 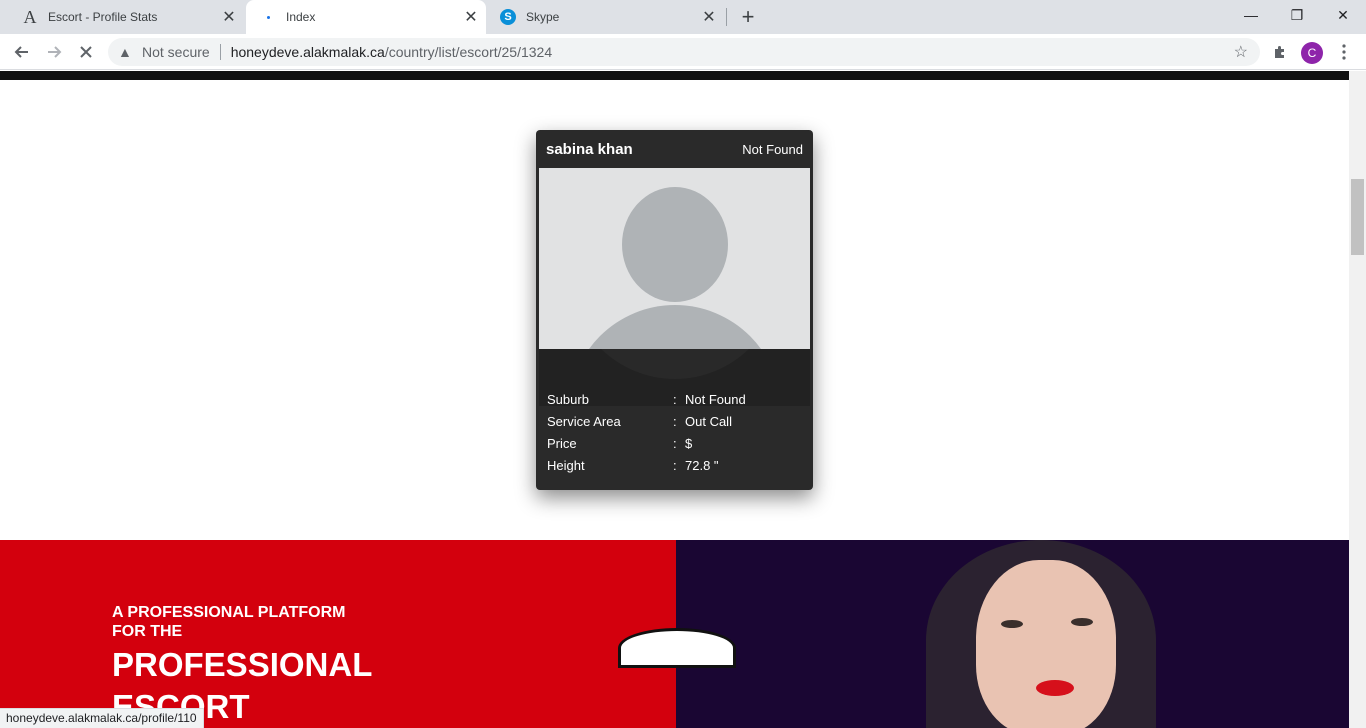 I want to click on detail-value: Out Call, so click(x=708, y=421).